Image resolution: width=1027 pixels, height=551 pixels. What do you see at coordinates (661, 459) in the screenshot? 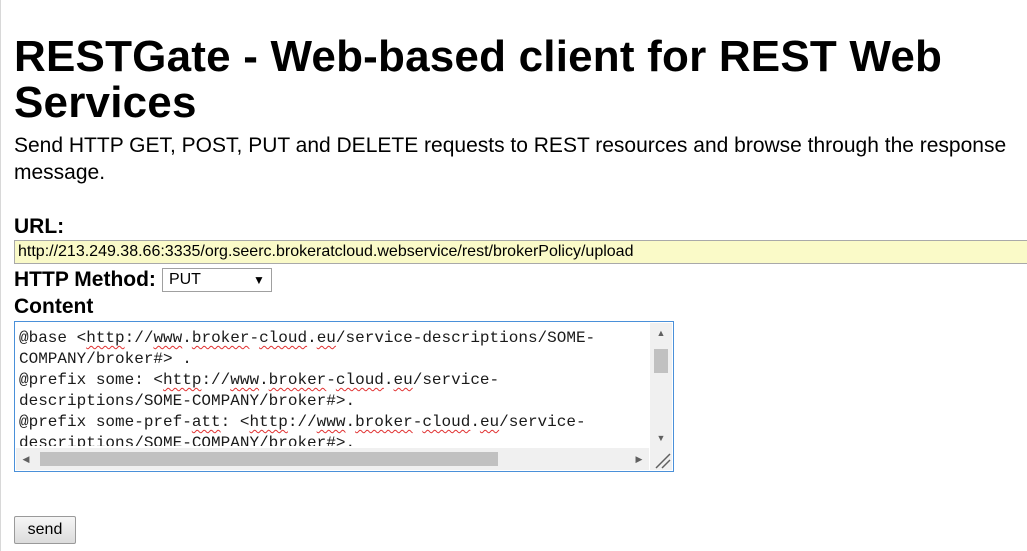
I see `resize-handle-icon` at bounding box center [661, 459].